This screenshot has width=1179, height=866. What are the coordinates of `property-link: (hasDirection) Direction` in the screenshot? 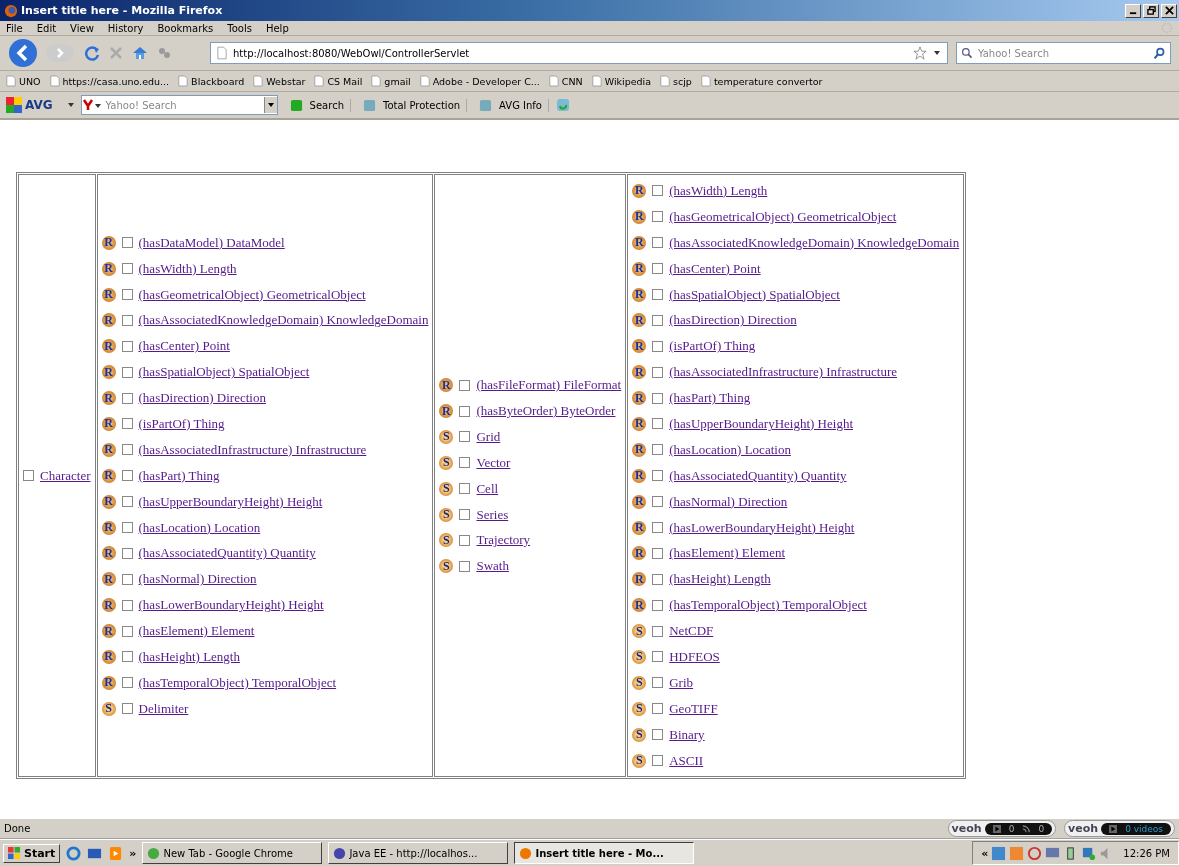 It's located at (202, 398).